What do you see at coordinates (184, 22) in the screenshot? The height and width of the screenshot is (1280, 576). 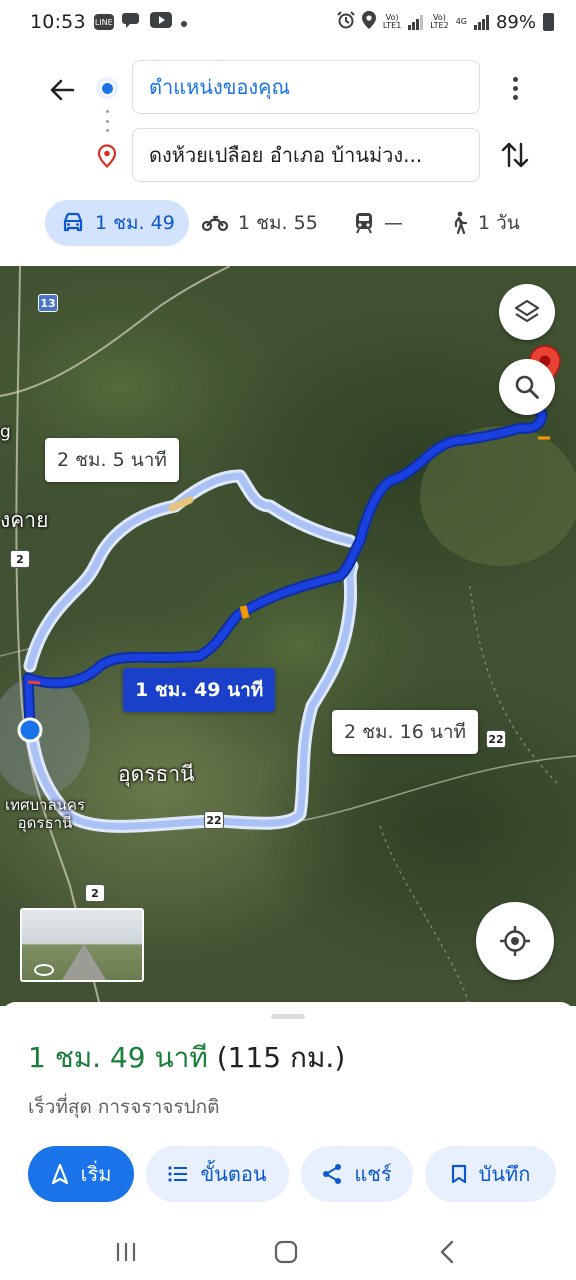 I see `notification-dot-icon` at bounding box center [184, 22].